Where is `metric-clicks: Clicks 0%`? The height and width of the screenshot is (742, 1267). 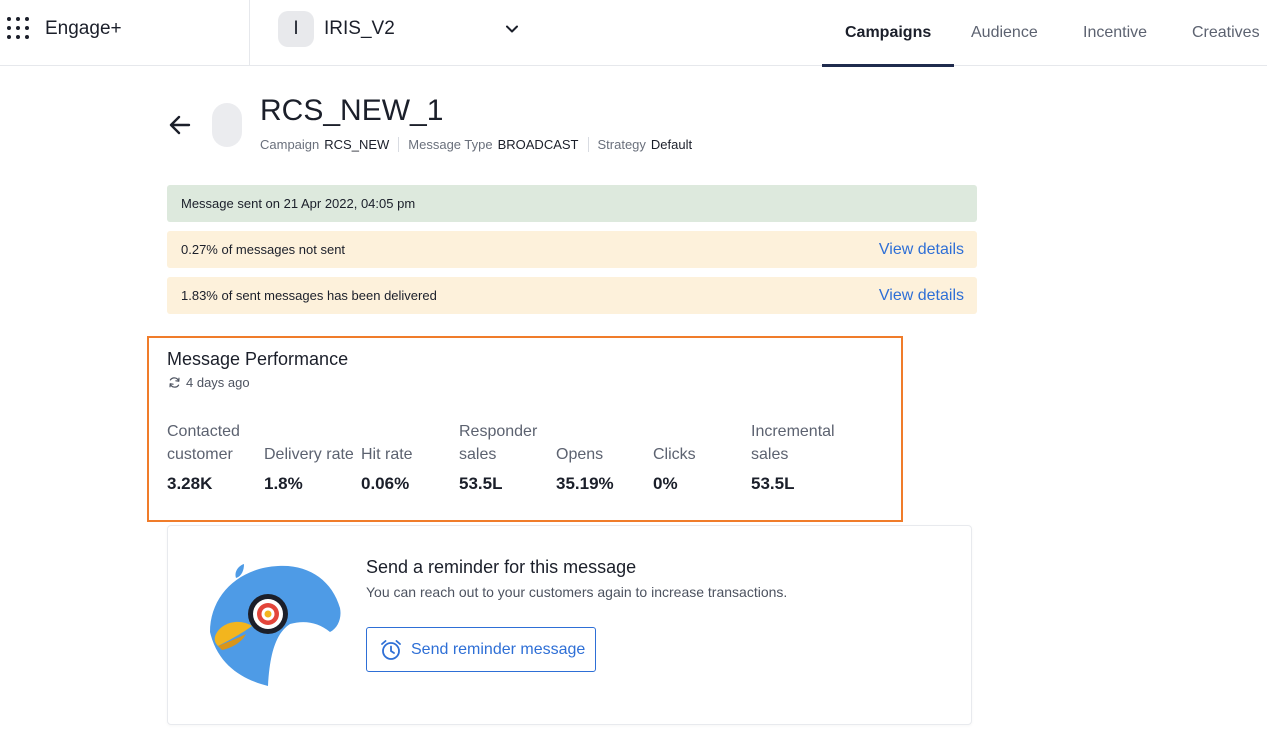 metric-clicks: Clicks 0% is located at coordinates (699, 457).